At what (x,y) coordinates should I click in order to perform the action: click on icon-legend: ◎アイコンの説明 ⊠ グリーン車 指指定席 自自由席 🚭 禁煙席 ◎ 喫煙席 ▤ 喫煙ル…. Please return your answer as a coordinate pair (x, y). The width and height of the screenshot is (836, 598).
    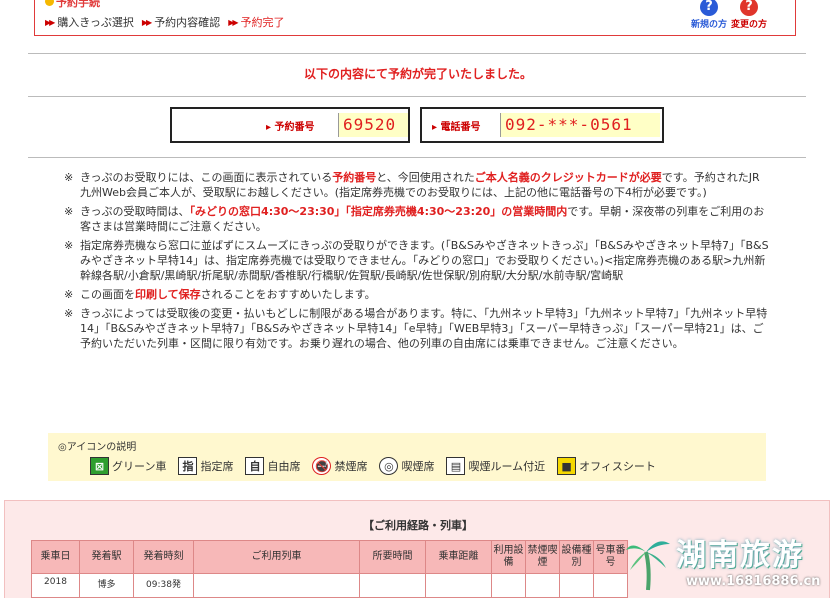
    Looking at the image, I should click on (407, 457).